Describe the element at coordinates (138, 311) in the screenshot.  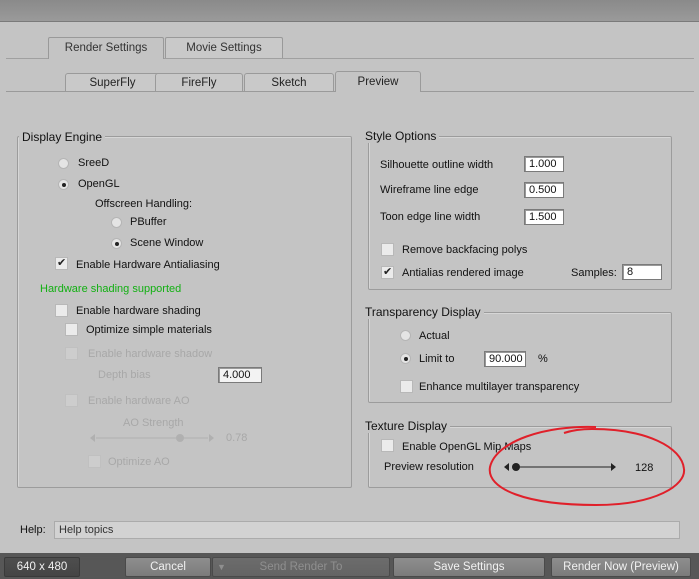
I see `hw-shading-label: Enable hardware shading` at that location.